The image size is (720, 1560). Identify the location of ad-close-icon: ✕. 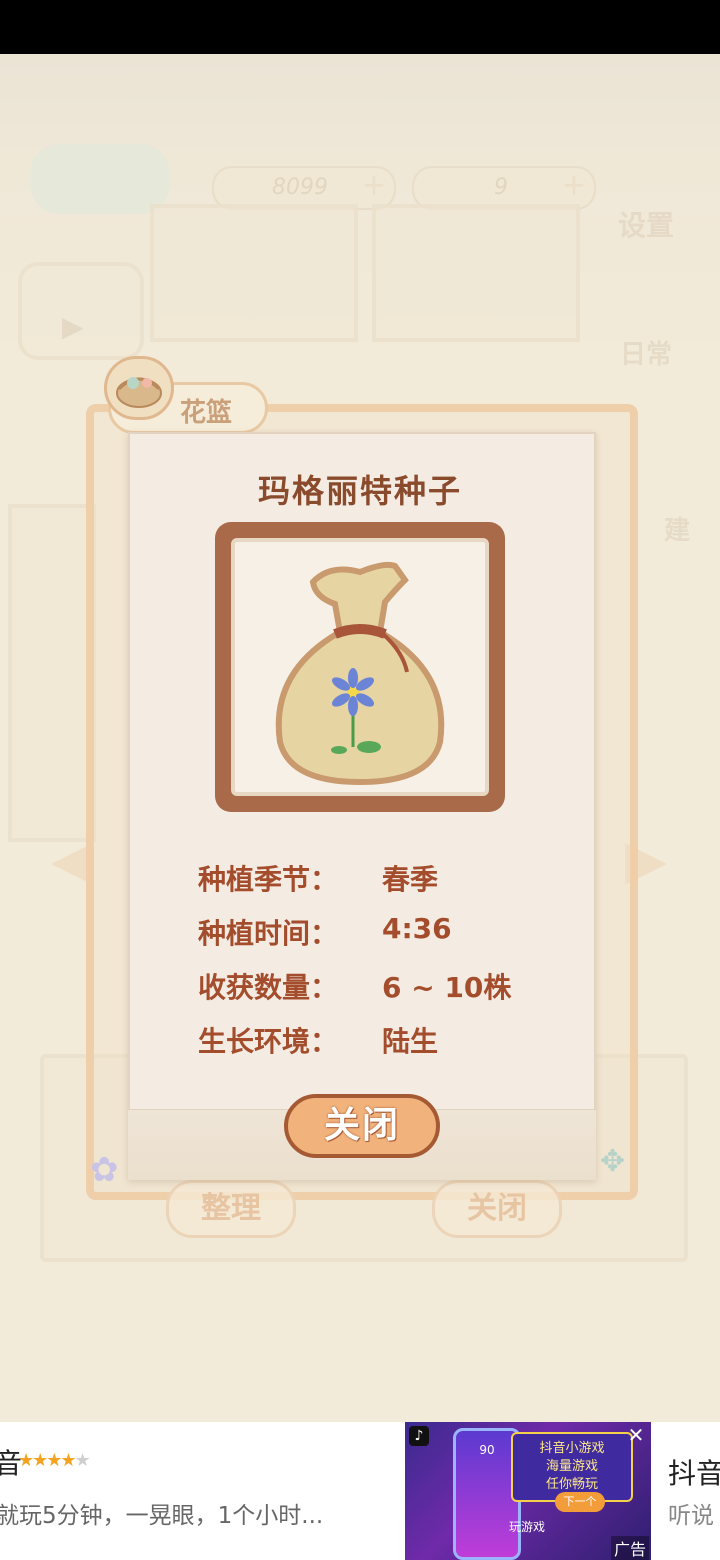
(636, 1435).